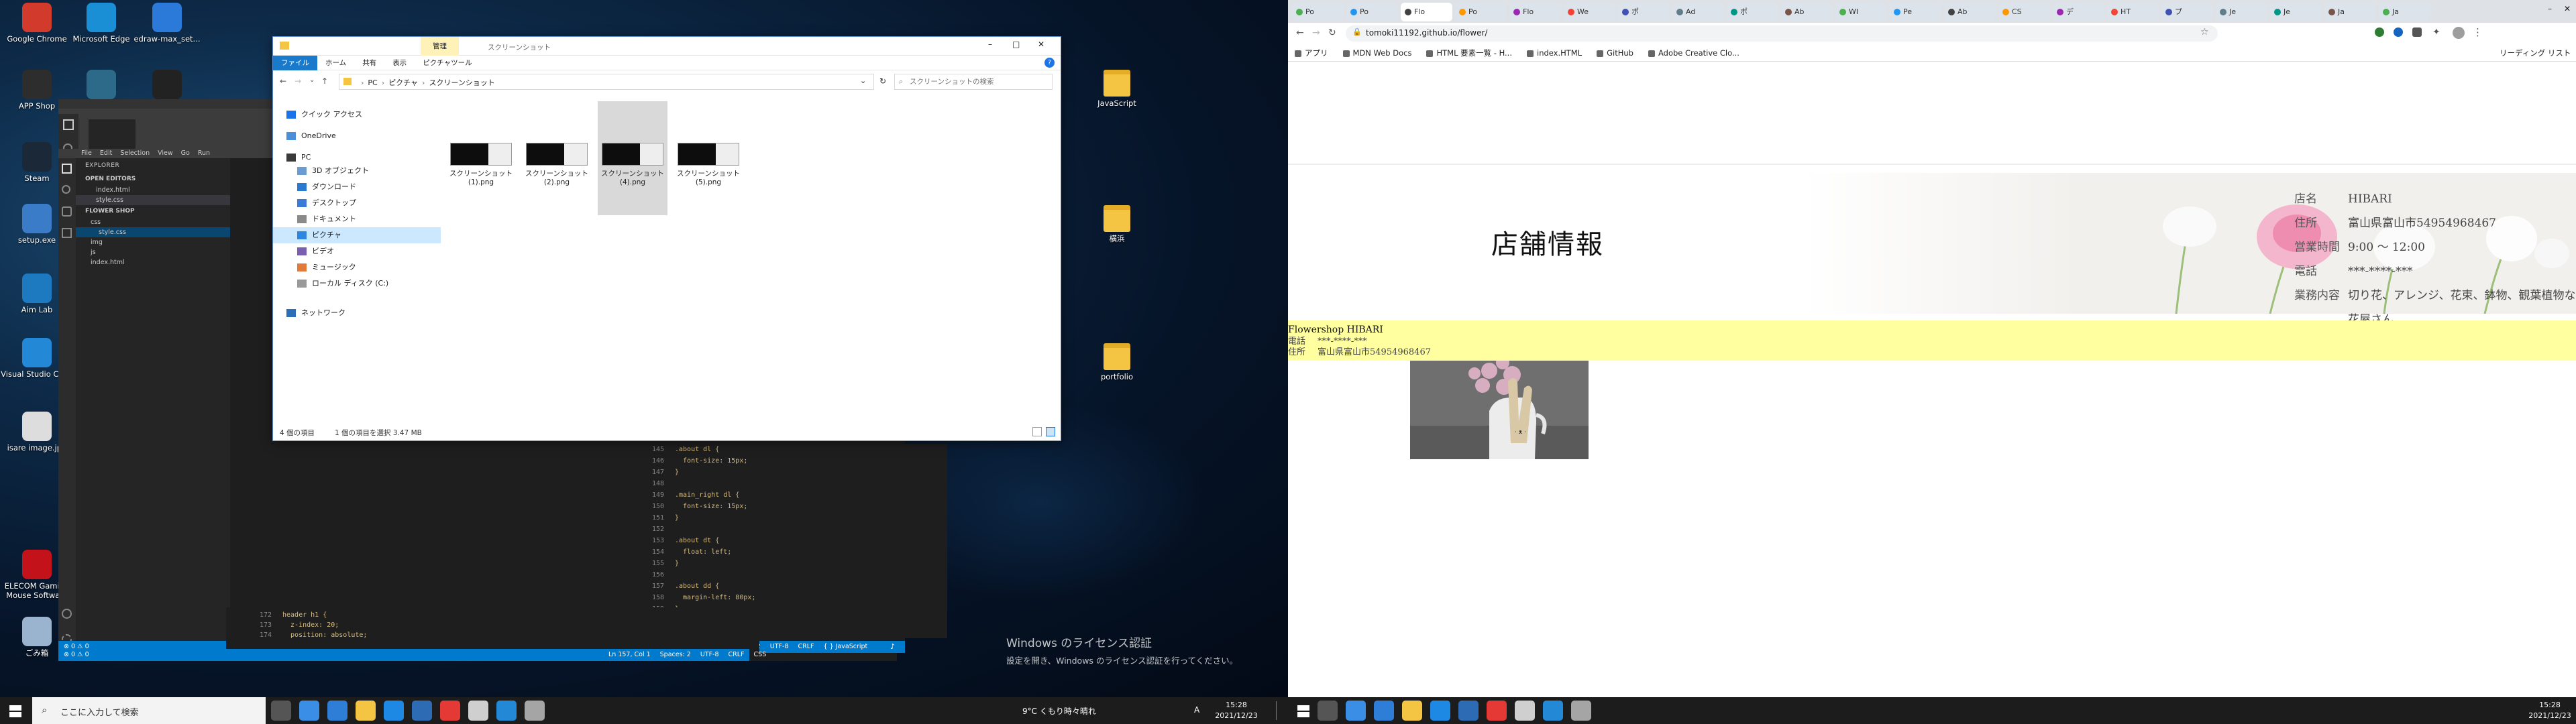 The height and width of the screenshot is (724, 2576). What do you see at coordinates (37, 24) in the screenshot?
I see `desktop-icon: Google Chrome` at bounding box center [37, 24].